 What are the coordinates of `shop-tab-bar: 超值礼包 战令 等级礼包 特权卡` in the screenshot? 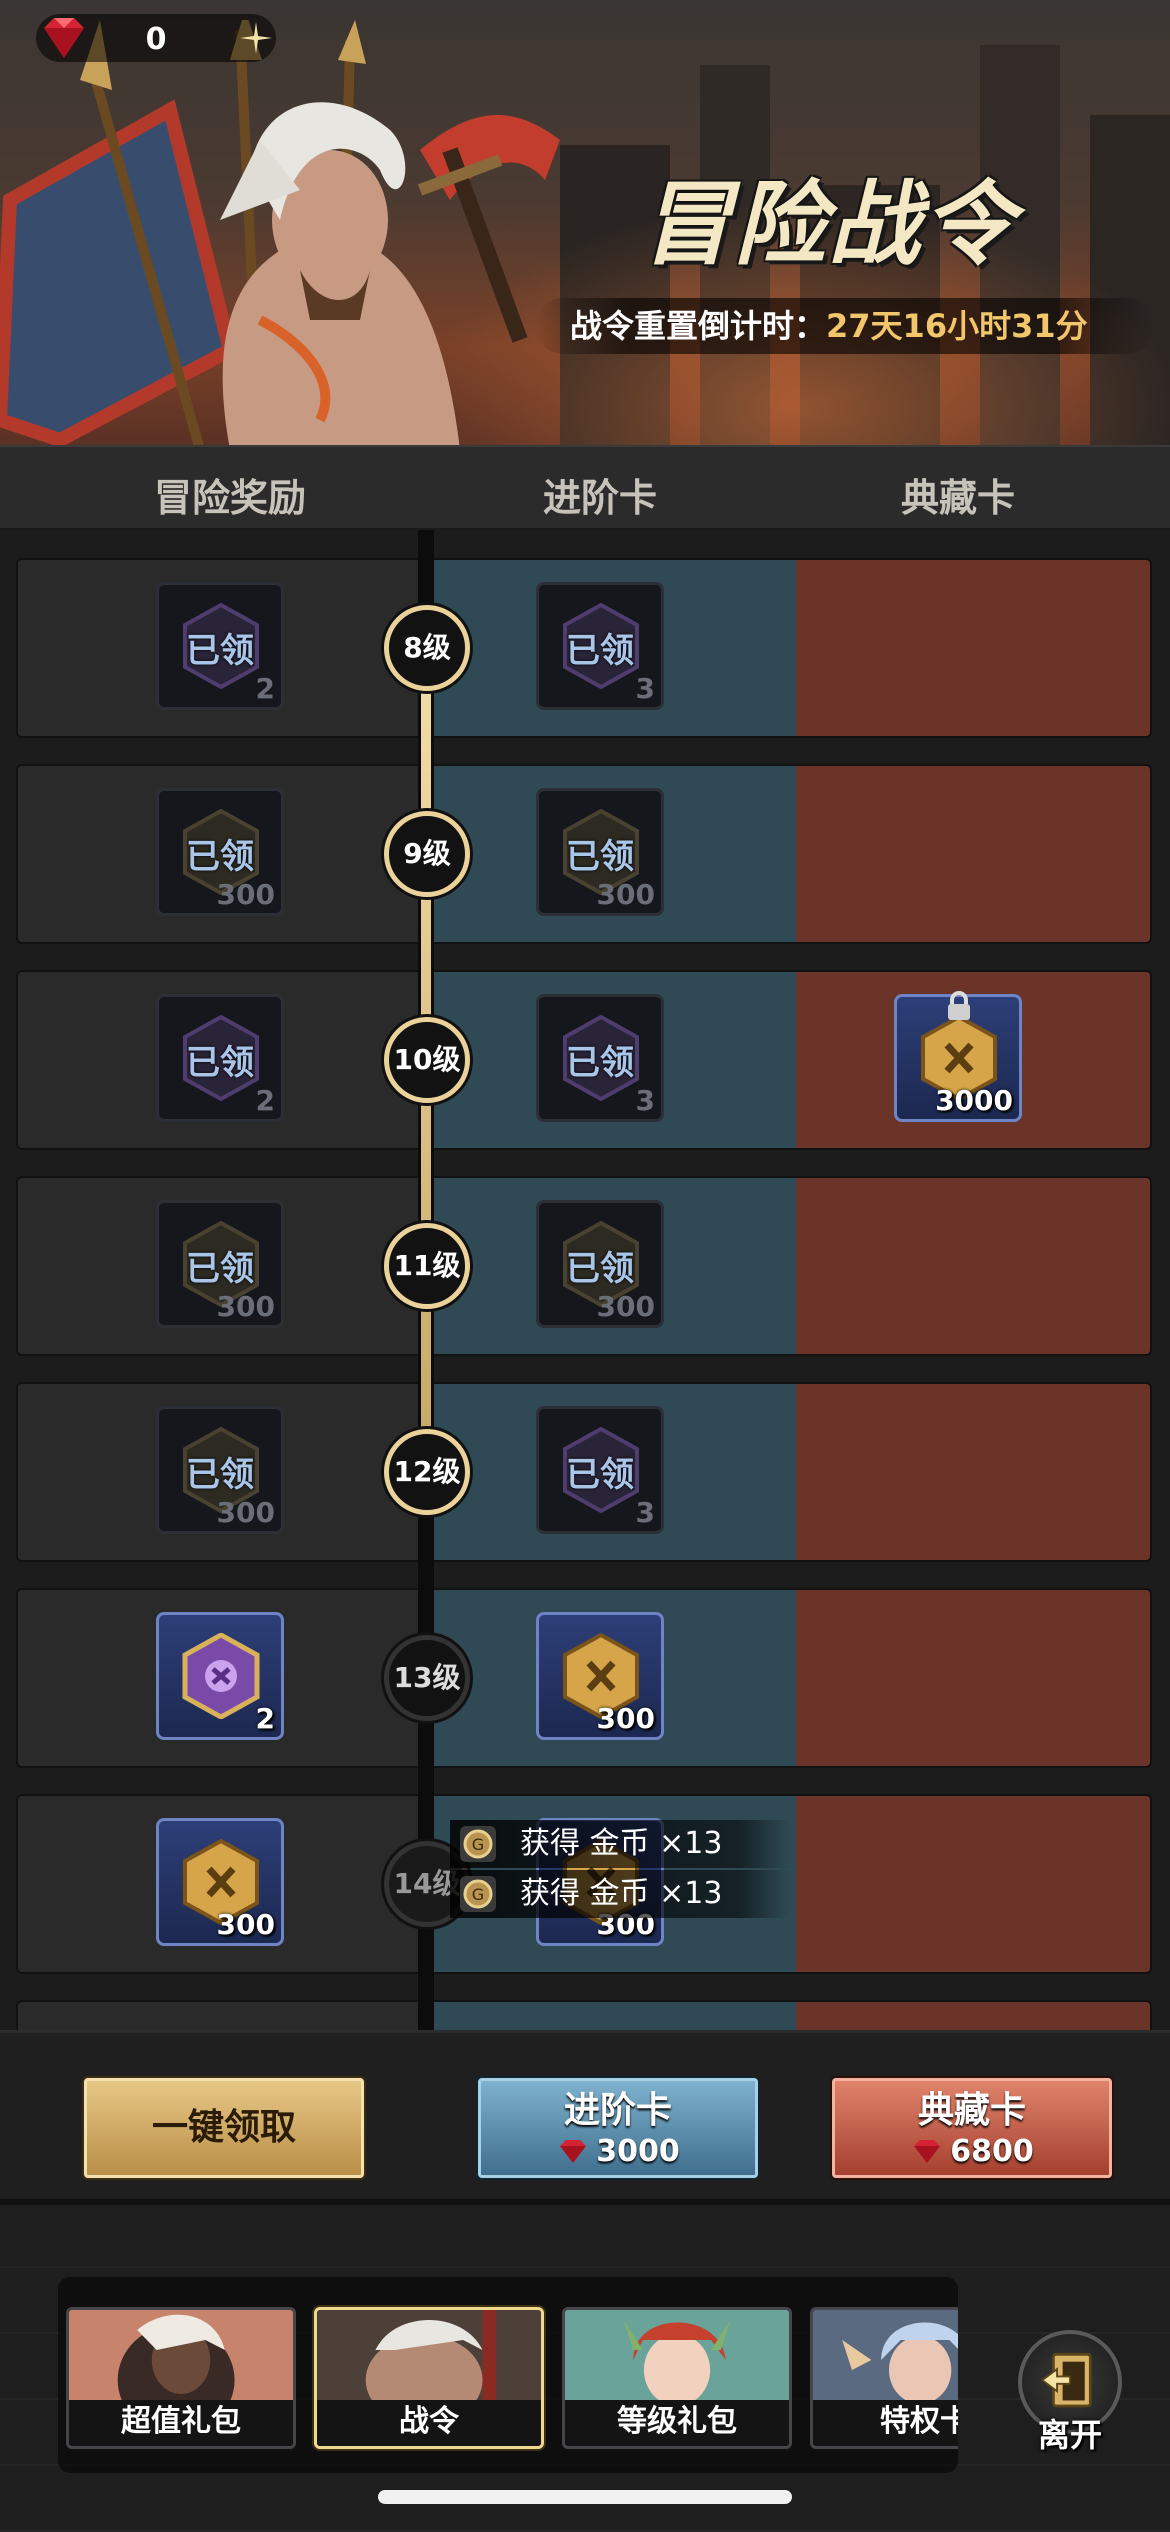 It's located at (508, 2375).